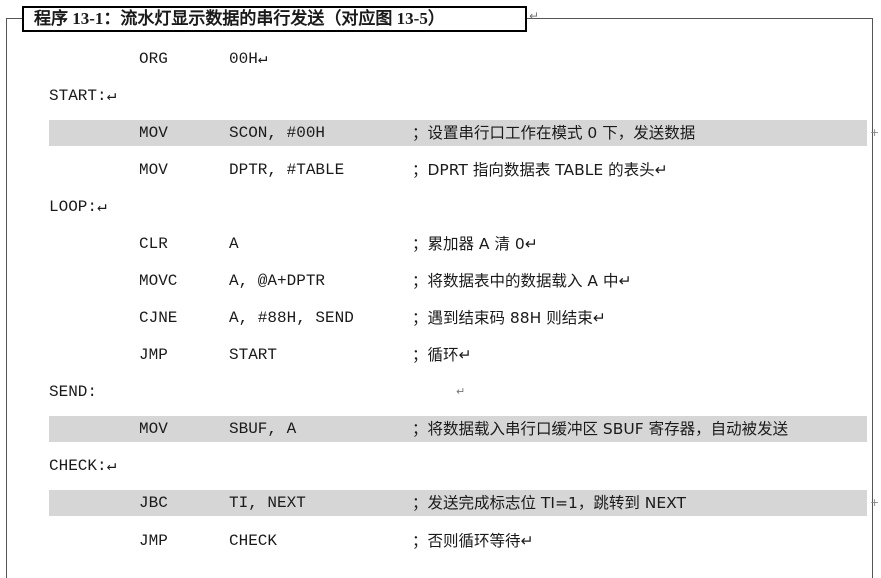 This screenshot has height=578, width=881. What do you see at coordinates (440, 392) in the screenshot?
I see `code-line-send-label: SEND: ↵` at bounding box center [440, 392].